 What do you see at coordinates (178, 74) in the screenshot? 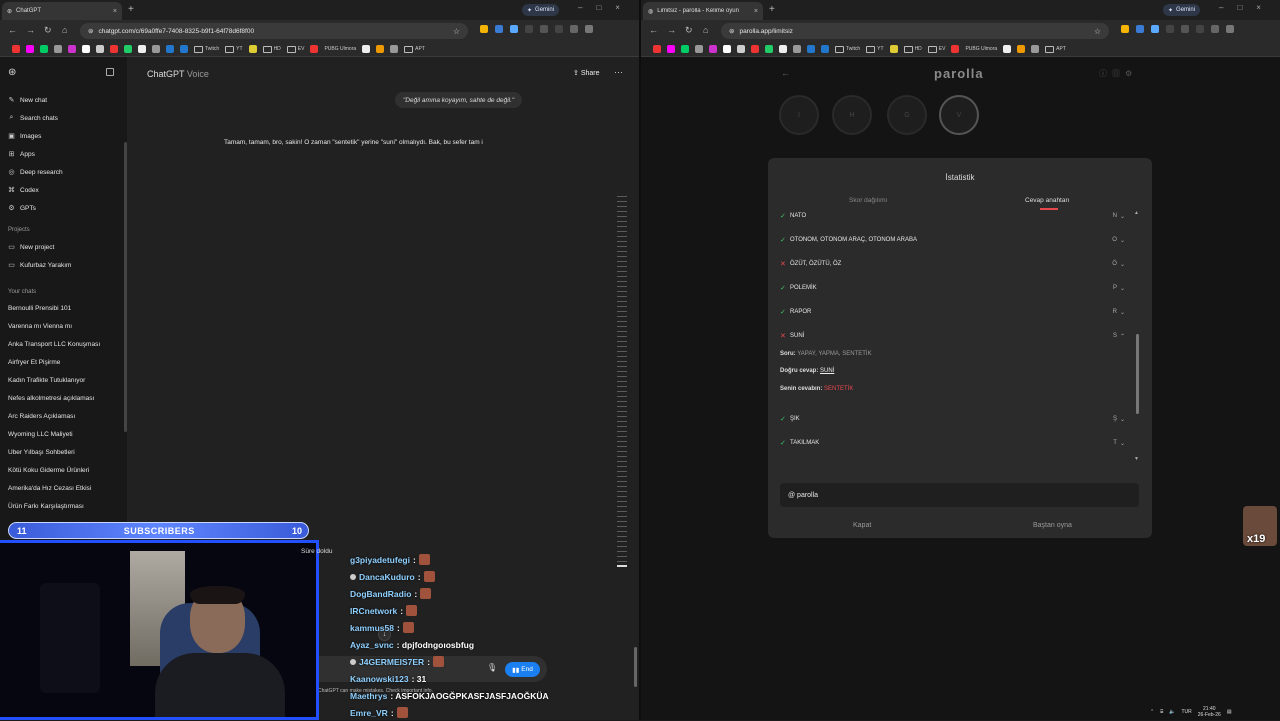
I see `page-title: ChatGPT Voice` at bounding box center [178, 74].